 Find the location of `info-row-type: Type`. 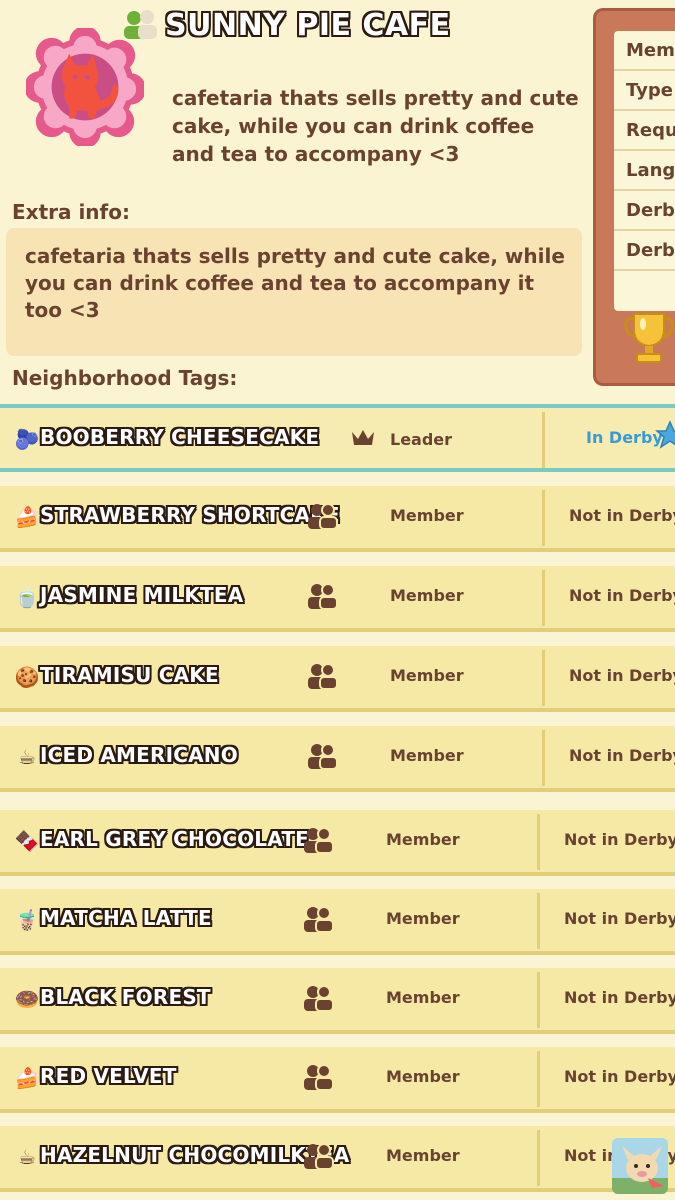

info-row-type: Type is located at coordinates (644, 91).